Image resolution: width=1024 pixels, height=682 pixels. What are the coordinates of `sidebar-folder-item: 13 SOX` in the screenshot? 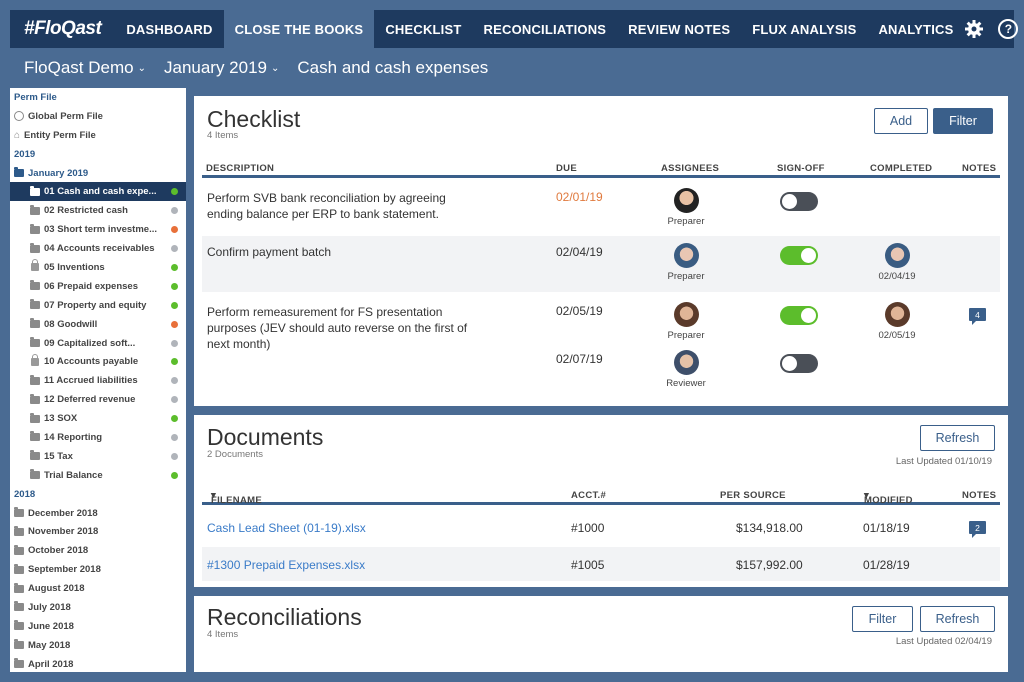 It's located at (98, 418).